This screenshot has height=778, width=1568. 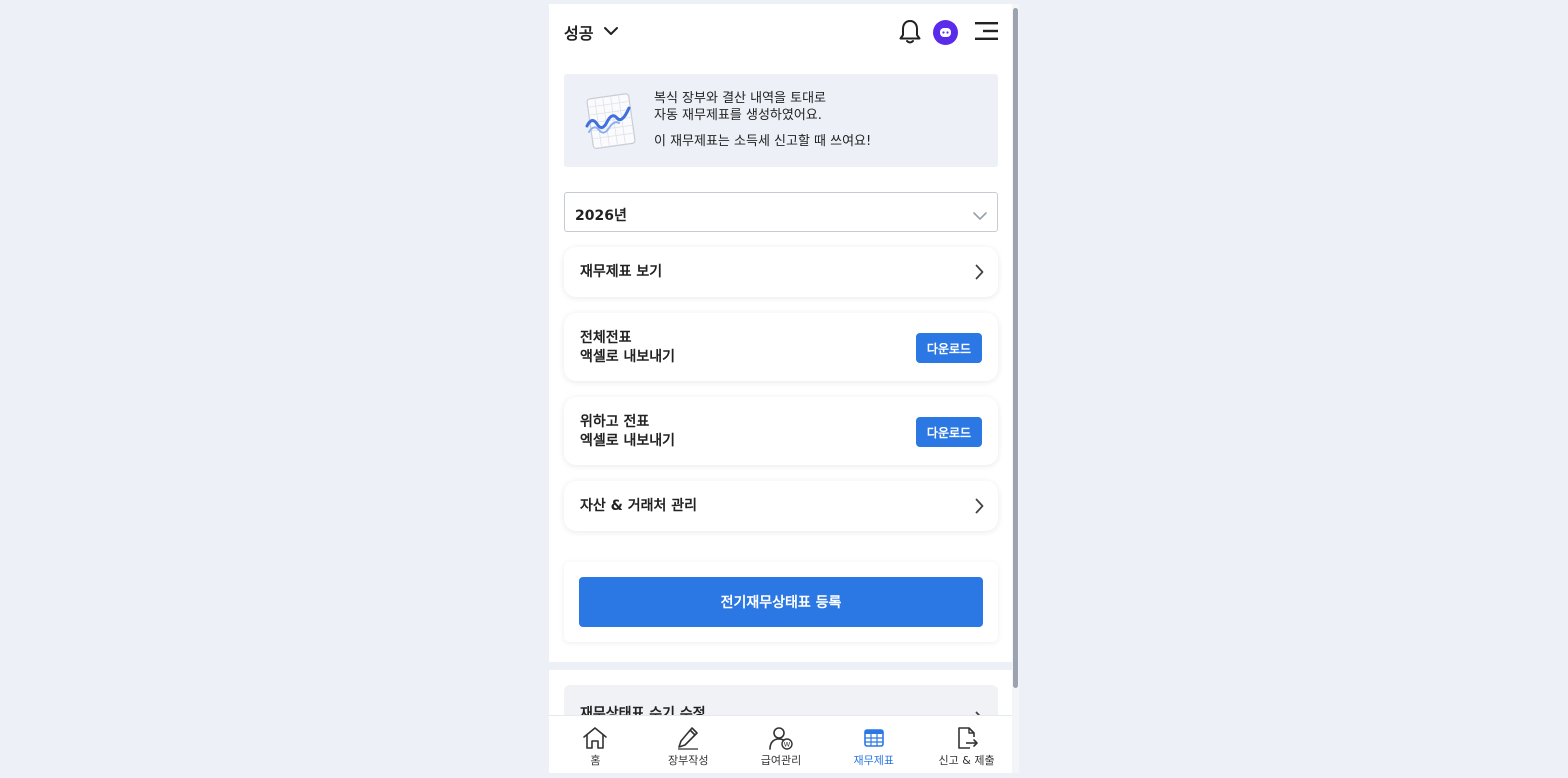 What do you see at coordinates (1015, 348) in the screenshot?
I see `scrollbar-thumb` at bounding box center [1015, 348].